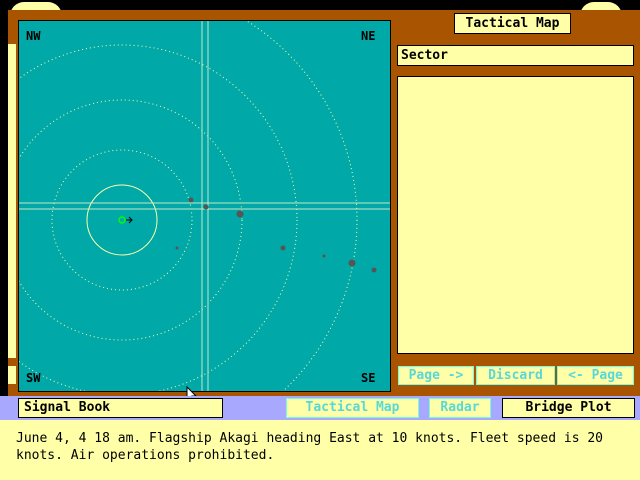  Describe the element at coordinates (352, 408) in the screenshot. I see `tactical-map-button: Tactical Map` at that location.